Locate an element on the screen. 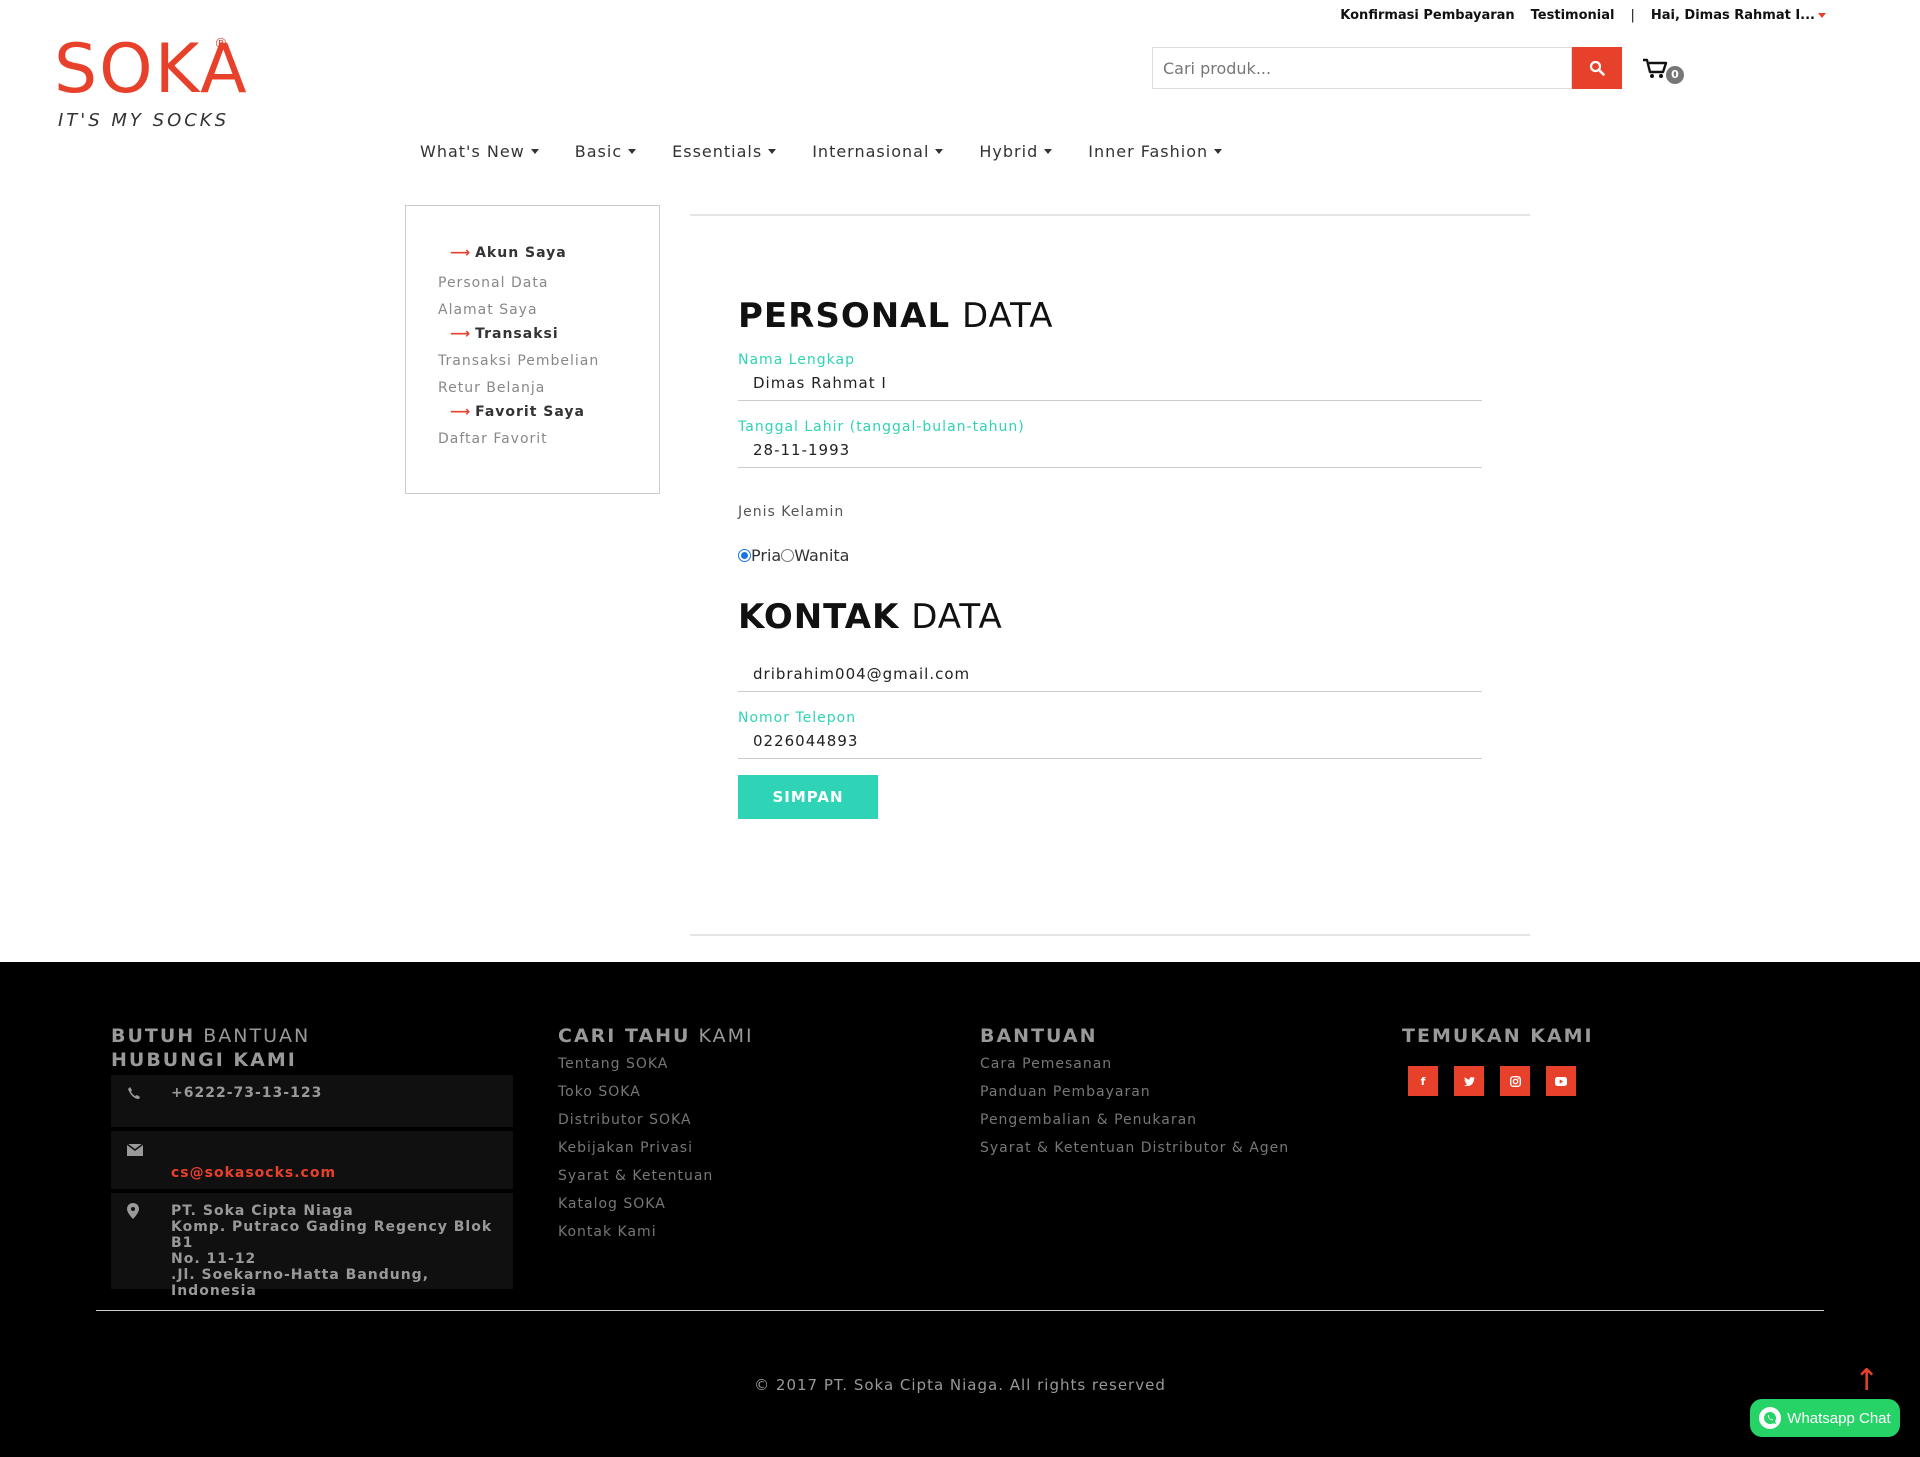  nav-item-inner-fashion: Inner Fashion is located at coordinates (1155, 151).